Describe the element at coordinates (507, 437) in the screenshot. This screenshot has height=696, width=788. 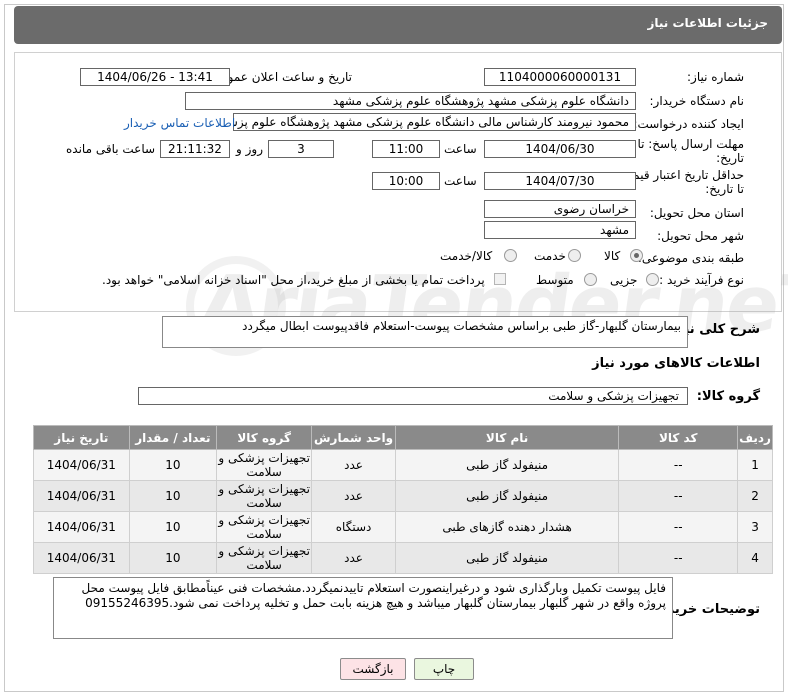
I see `col-goods-name: نام کالا` at that location.